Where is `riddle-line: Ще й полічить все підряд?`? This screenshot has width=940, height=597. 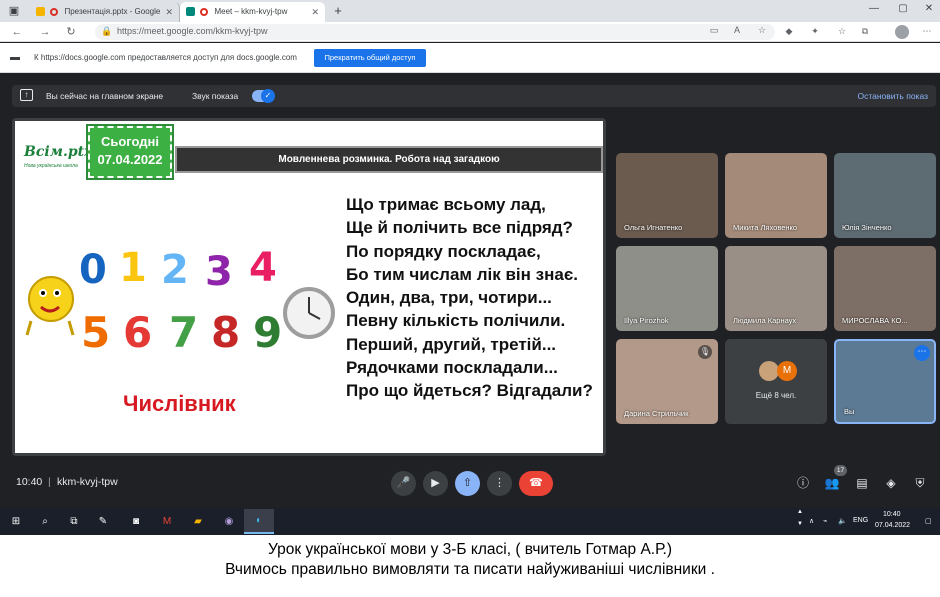
riddle-line: Ще й полічить все підряд? is located at coordinates (459, 228).